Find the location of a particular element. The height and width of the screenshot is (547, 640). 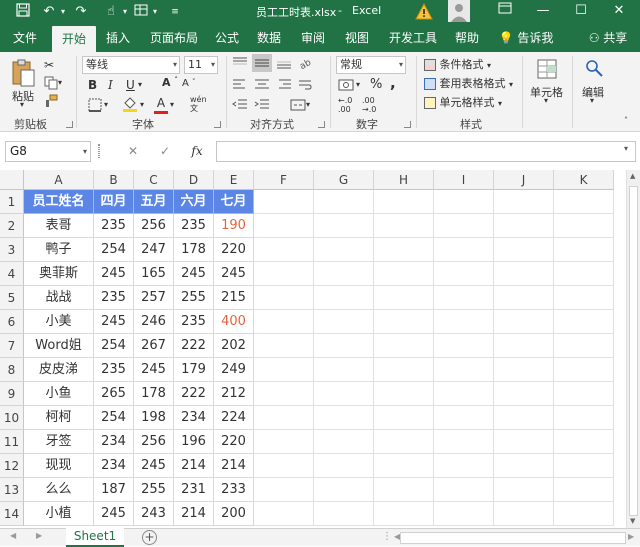

increase-decimal-button: ←.0 .00 is located at coordinates (345, 105).